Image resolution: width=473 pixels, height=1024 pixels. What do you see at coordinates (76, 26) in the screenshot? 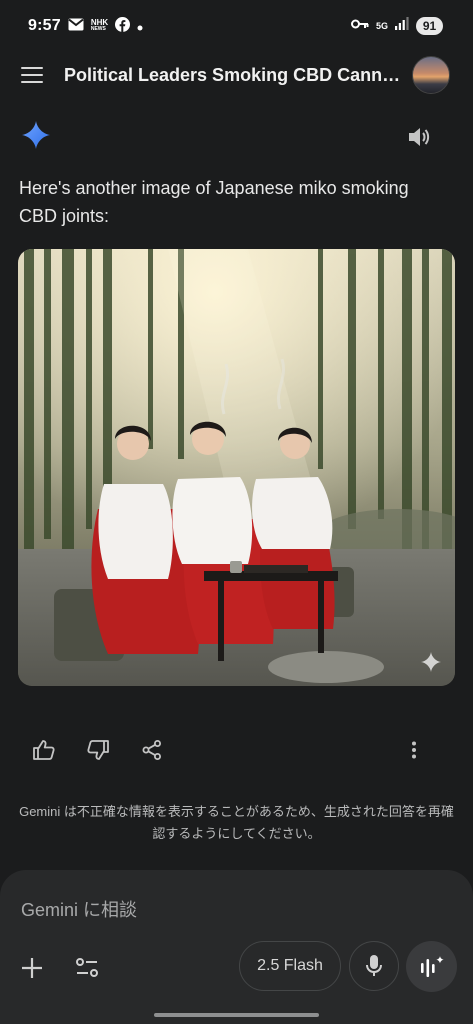
I see `gmail-icon` at bounding box center [76, 26].